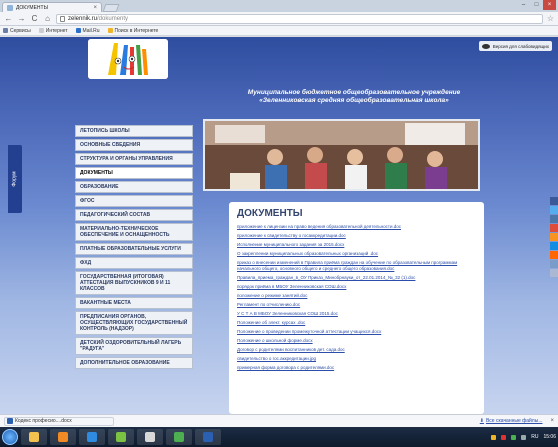 The width and height of the screenshot is (558, 447). I want to click on social-share-bar, so click(554, 237).